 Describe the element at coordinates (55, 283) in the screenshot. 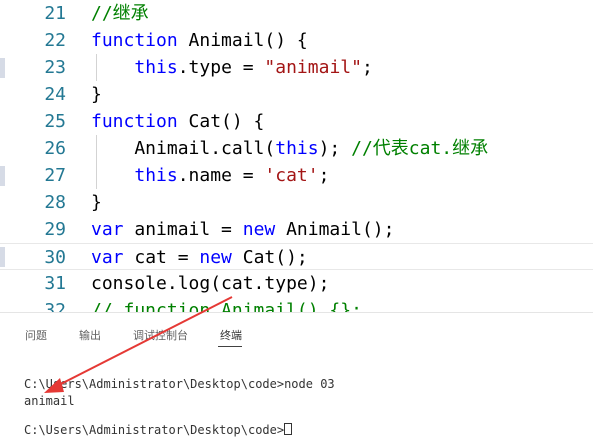

I see `line-number: 31` at that location.